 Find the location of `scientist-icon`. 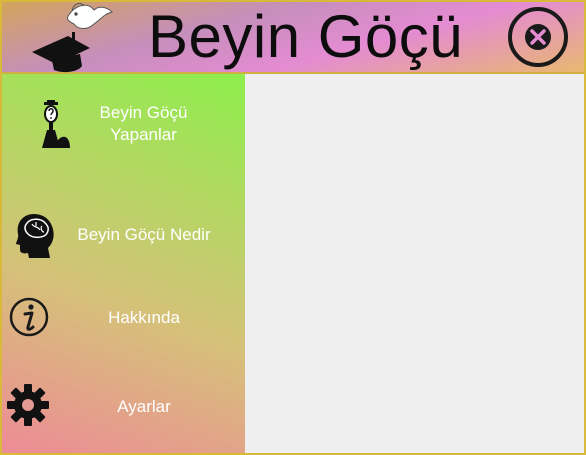

scientist-icon is located at coordinates (56, 124).